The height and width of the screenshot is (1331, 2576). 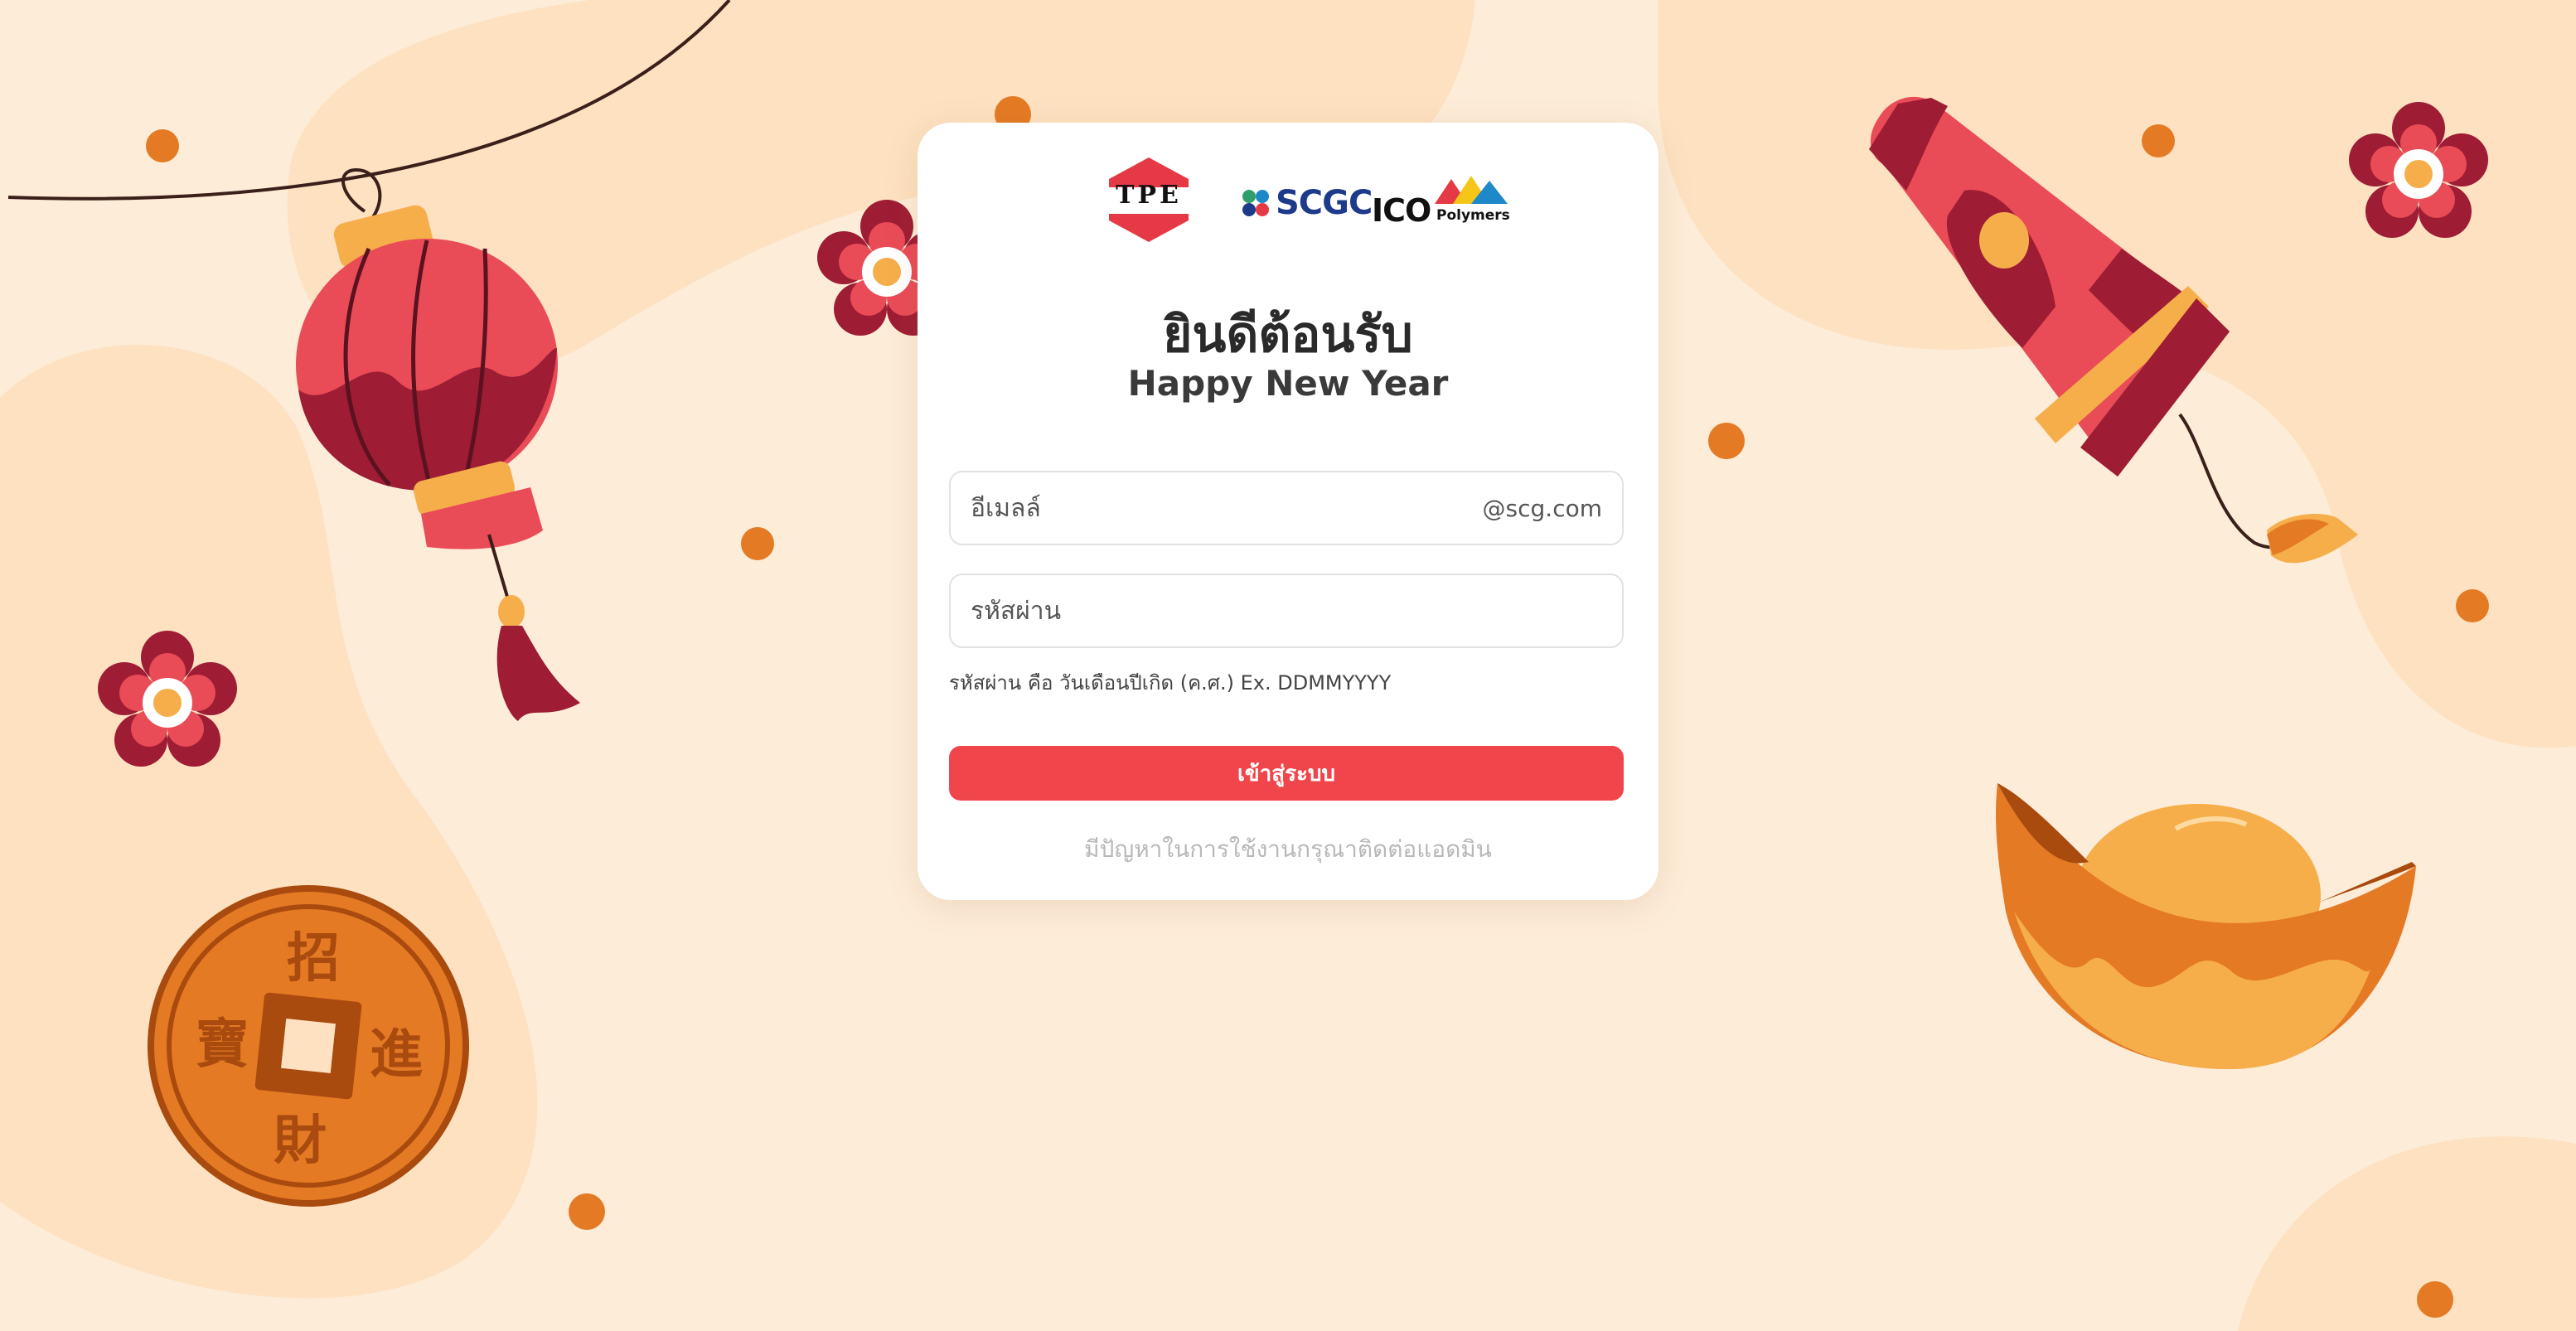 I want to click on tpe-logo: TPE, so click(x=1148, y=200).